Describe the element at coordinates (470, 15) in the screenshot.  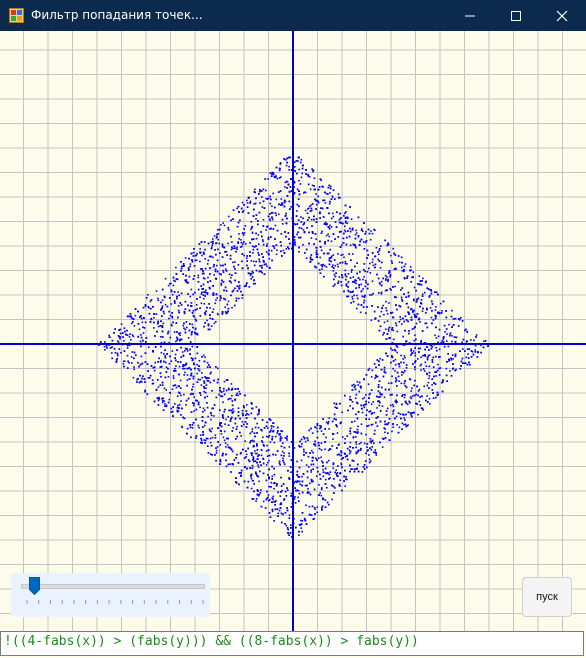
I see `minimize-button` at that location.